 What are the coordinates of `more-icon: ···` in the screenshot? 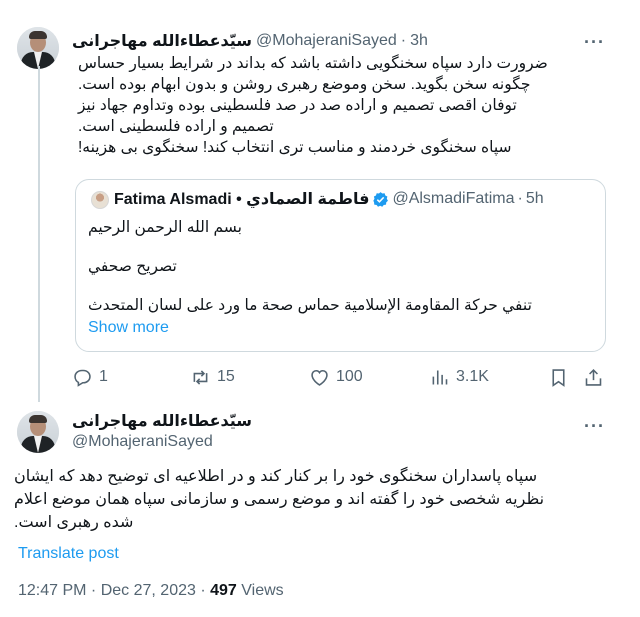 It's located at (594, 429).